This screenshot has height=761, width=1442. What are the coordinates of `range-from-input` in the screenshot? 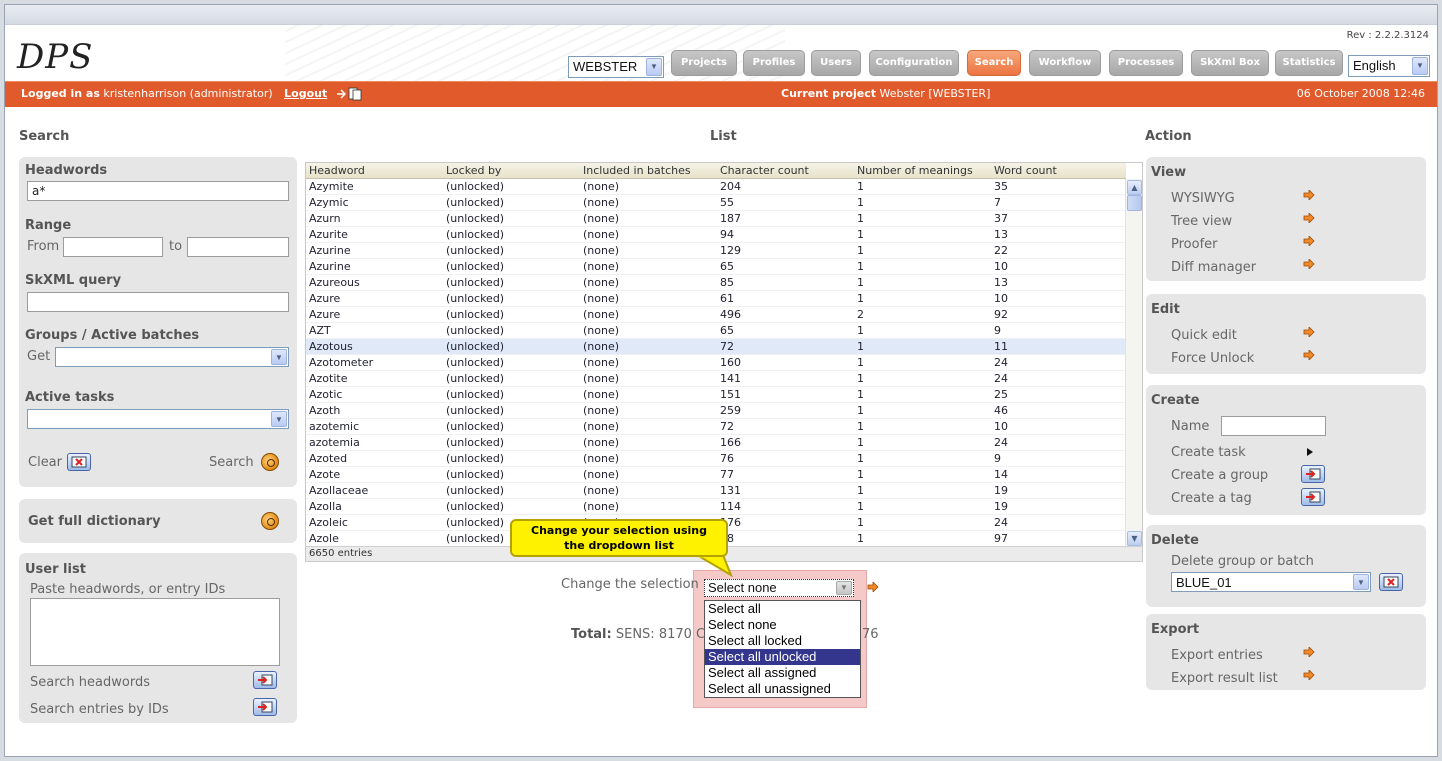 It's located at (113, 247).